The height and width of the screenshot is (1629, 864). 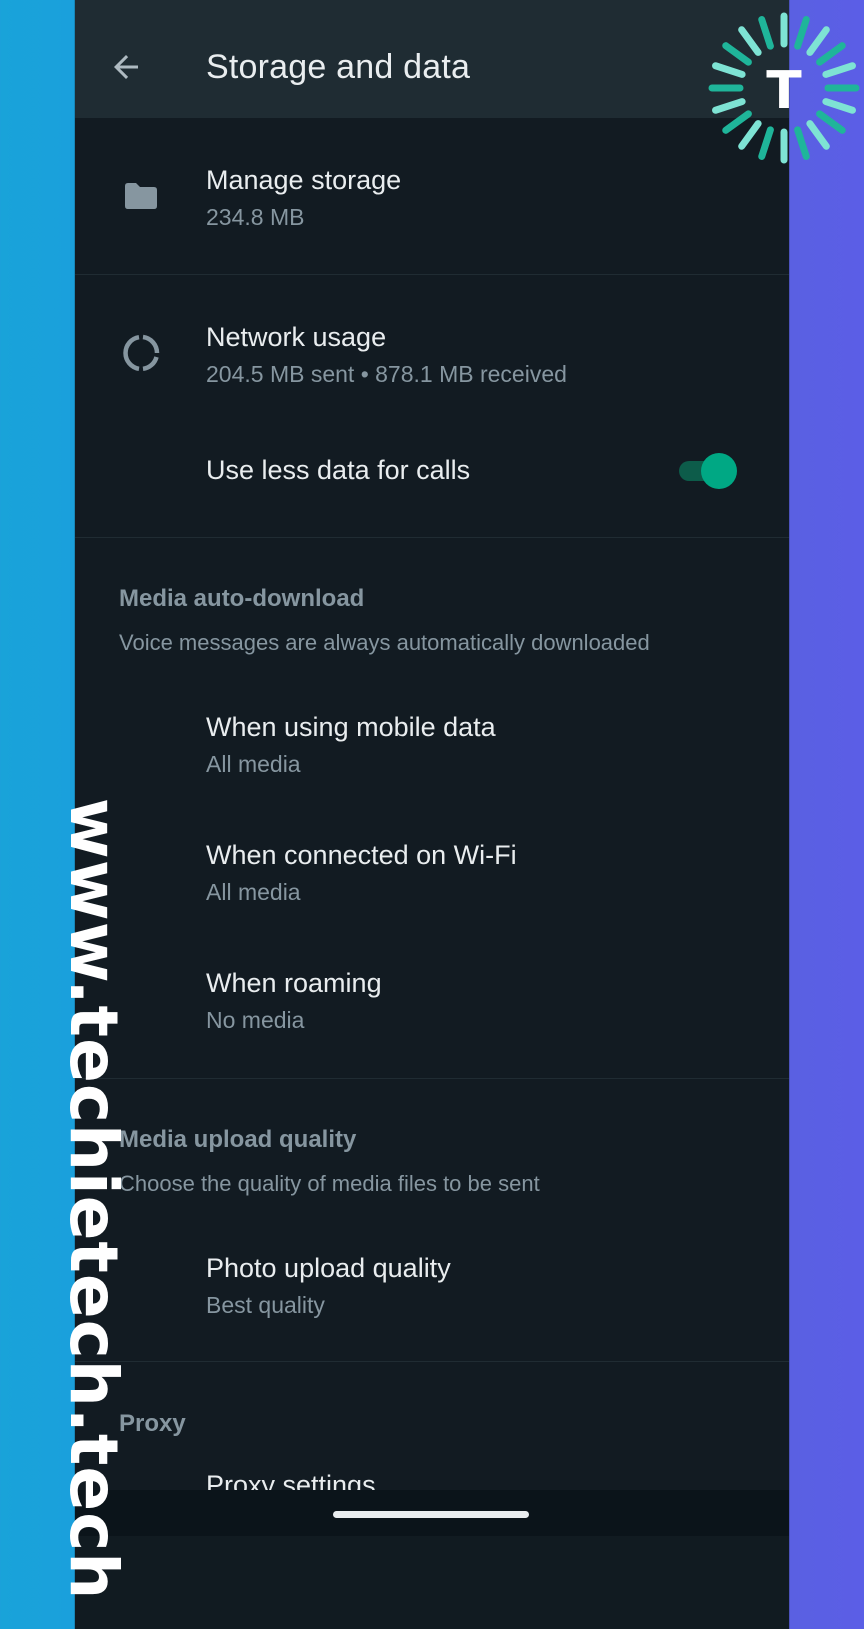 What do you see at coordinates (255, 1020) in the screenshot?
I see `roaming-value: No media` at bounding box center [255, 1020].